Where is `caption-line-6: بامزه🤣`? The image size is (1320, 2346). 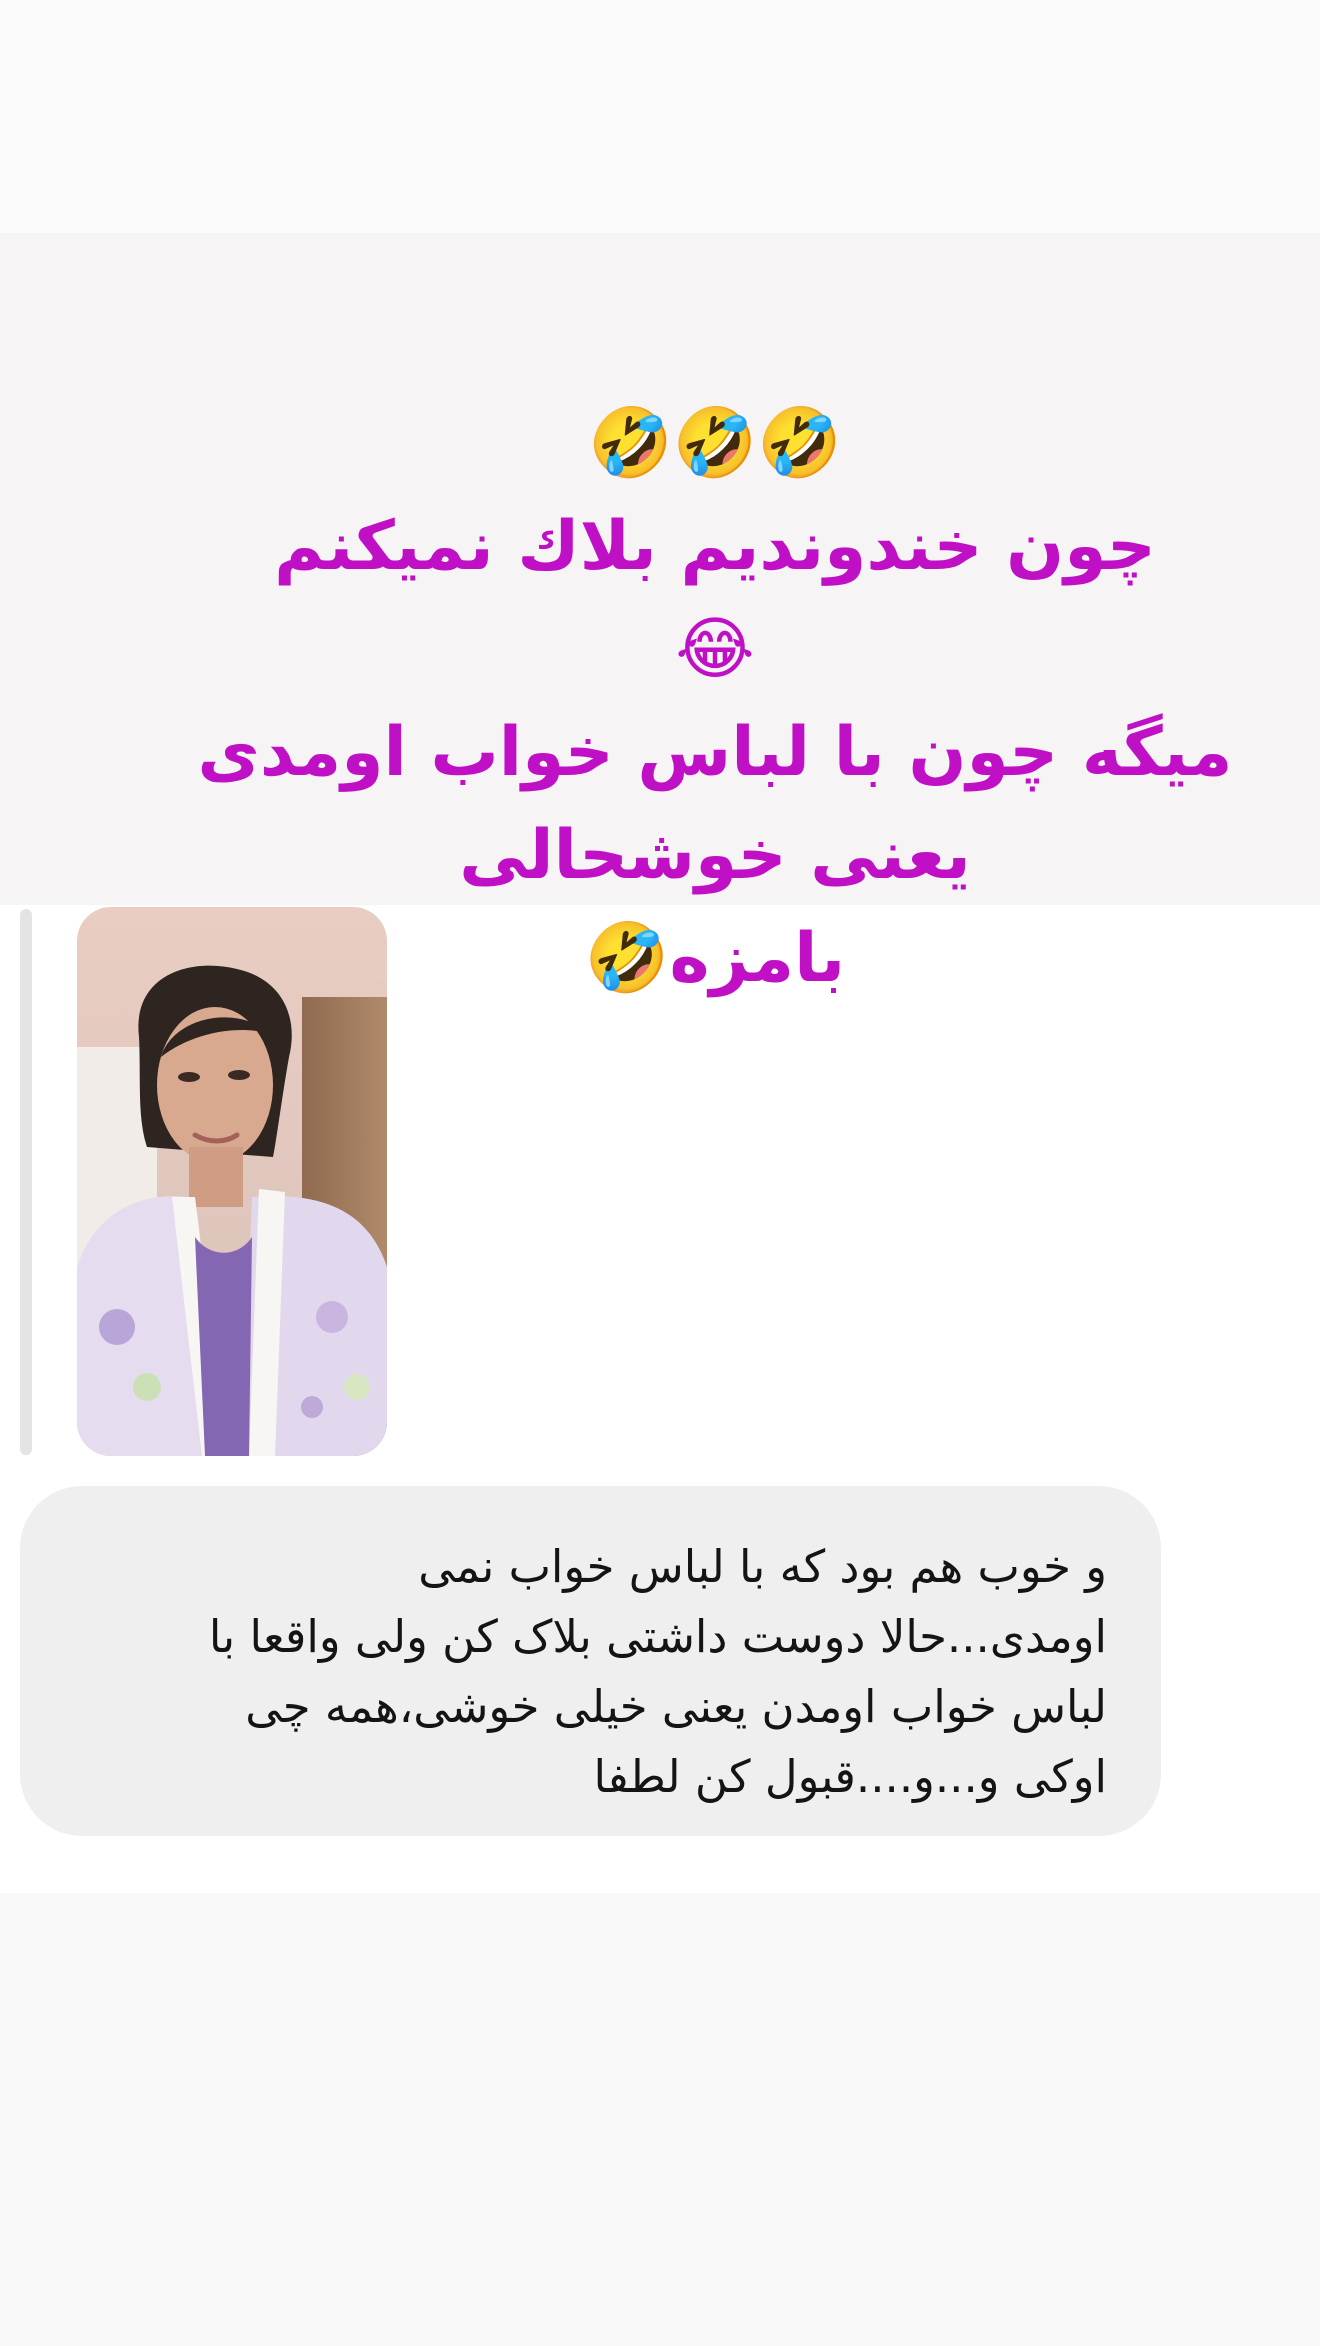 caption-line-6: بامزه🤣 is located at coordinates (715, 958).